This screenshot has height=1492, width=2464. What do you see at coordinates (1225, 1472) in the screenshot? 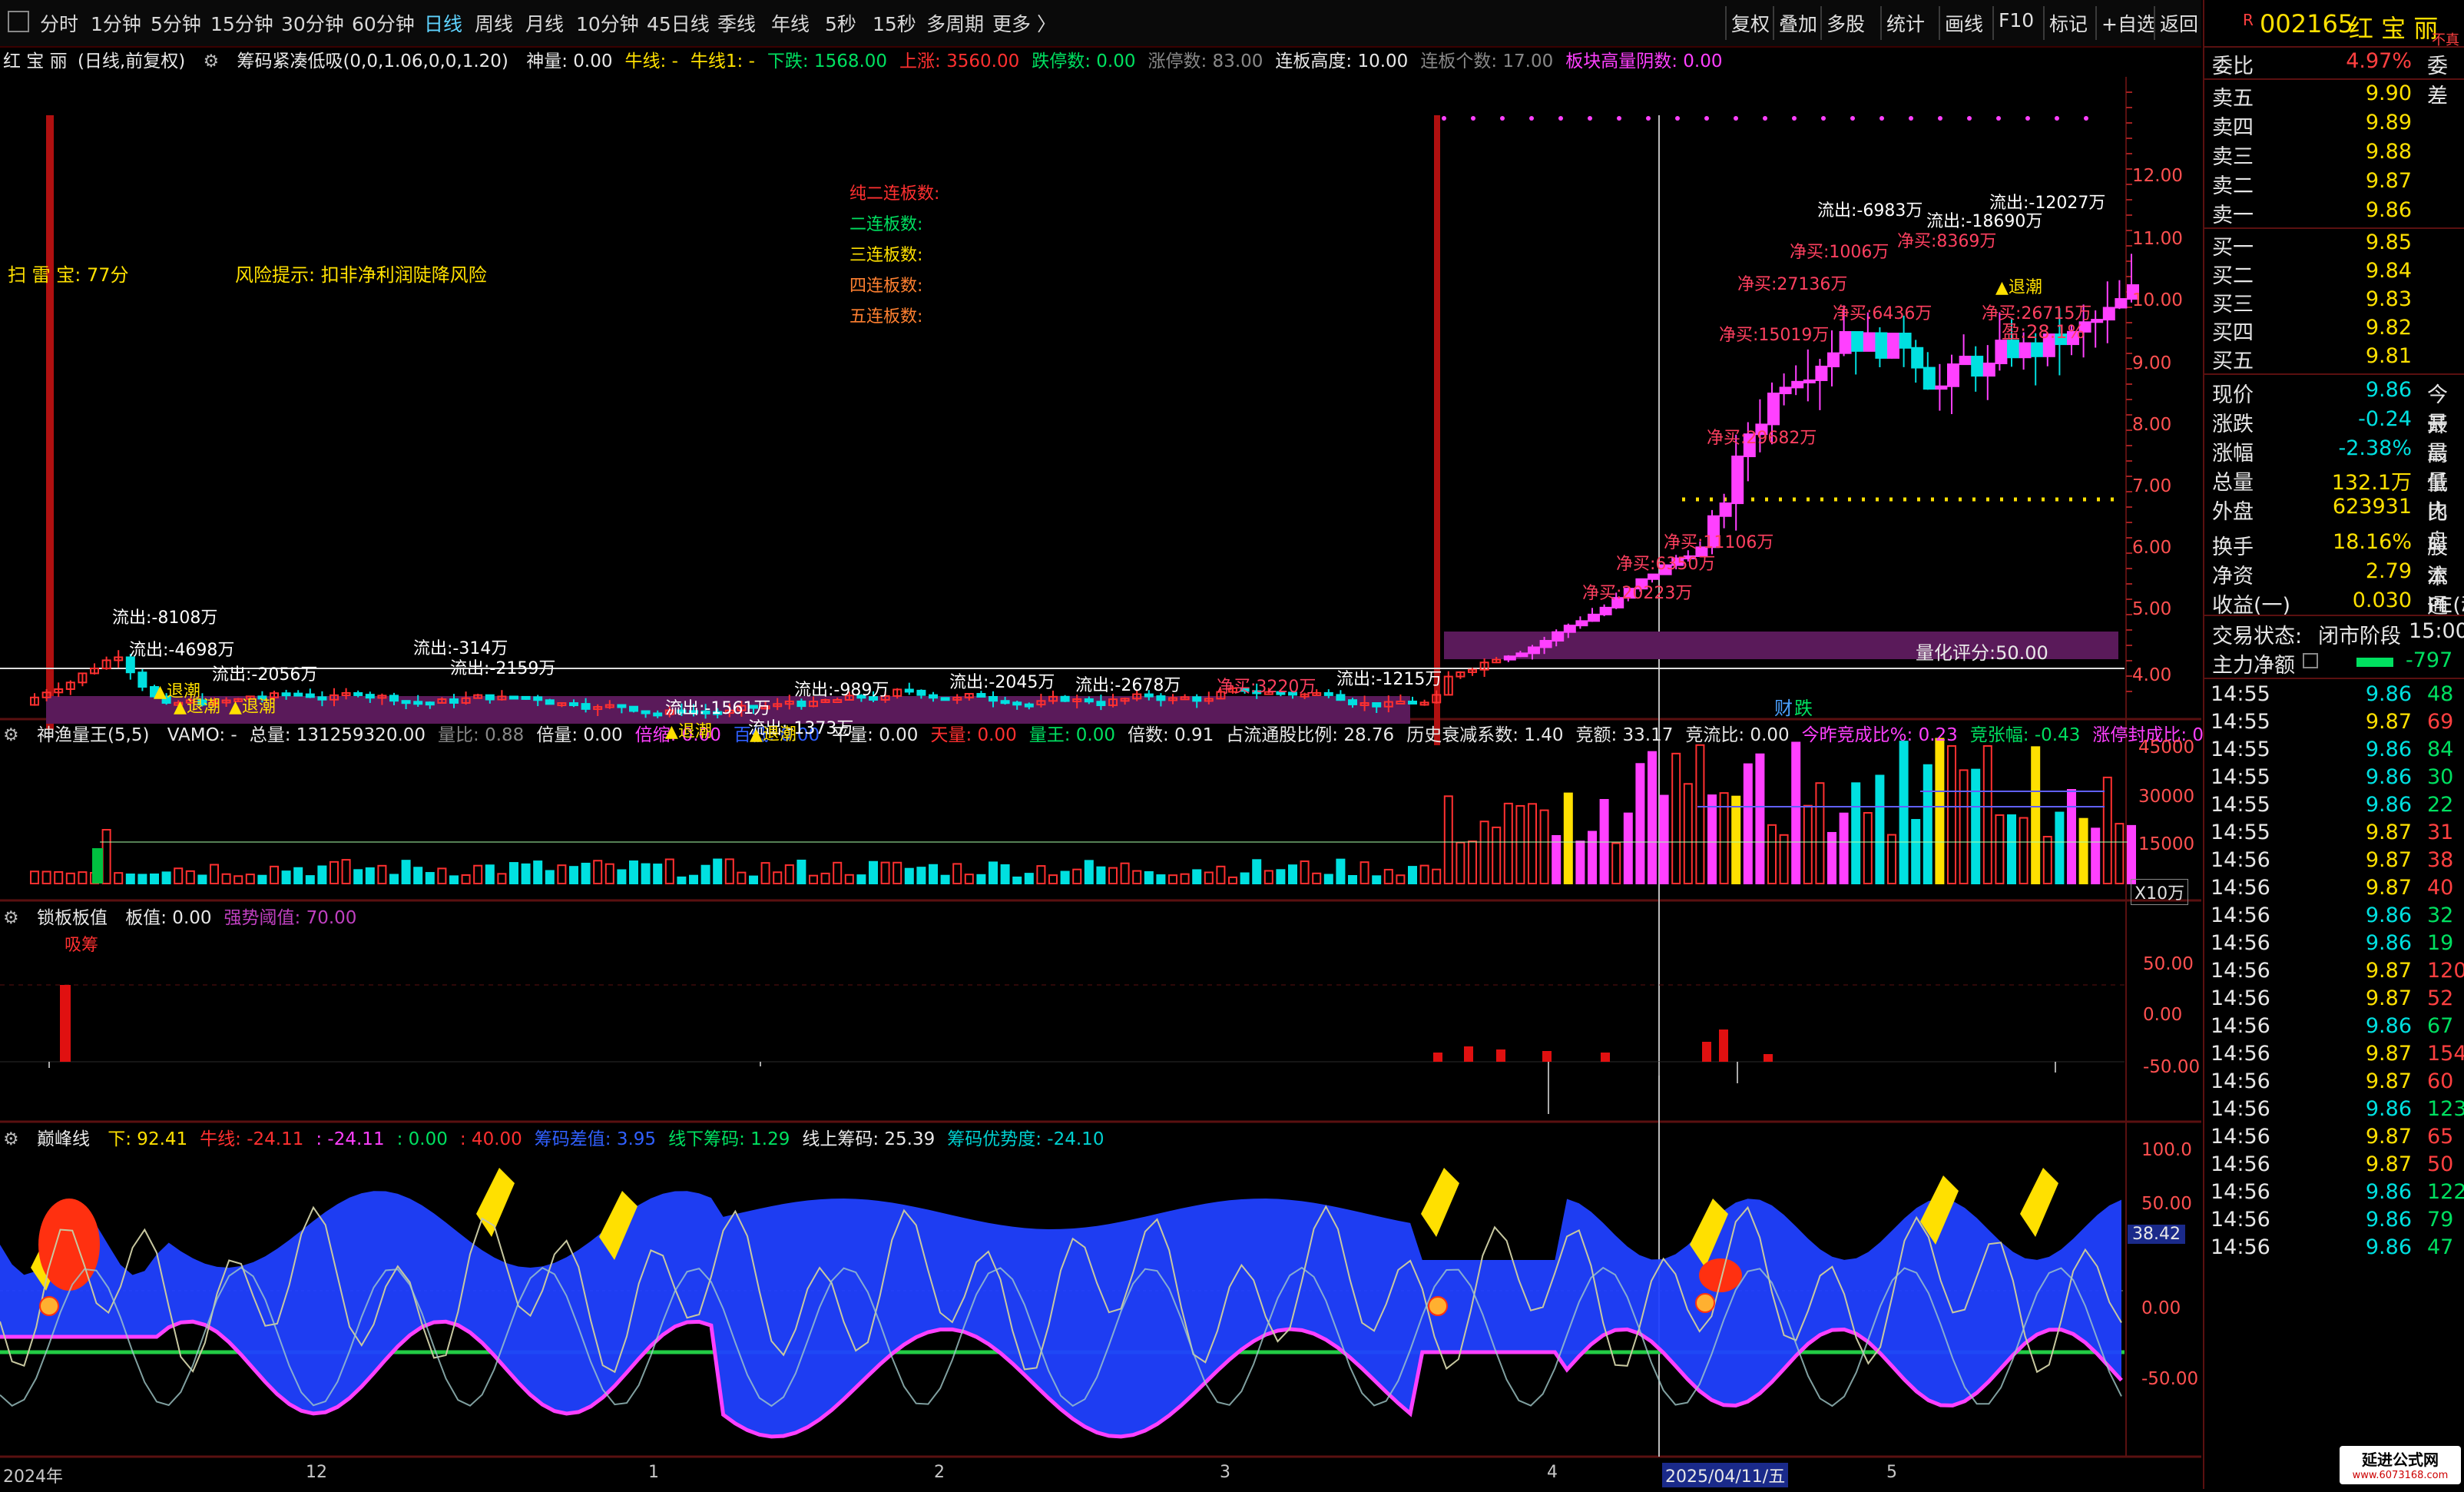
I see `date-axis-label: 3` at bounding box center [1225, 1472].